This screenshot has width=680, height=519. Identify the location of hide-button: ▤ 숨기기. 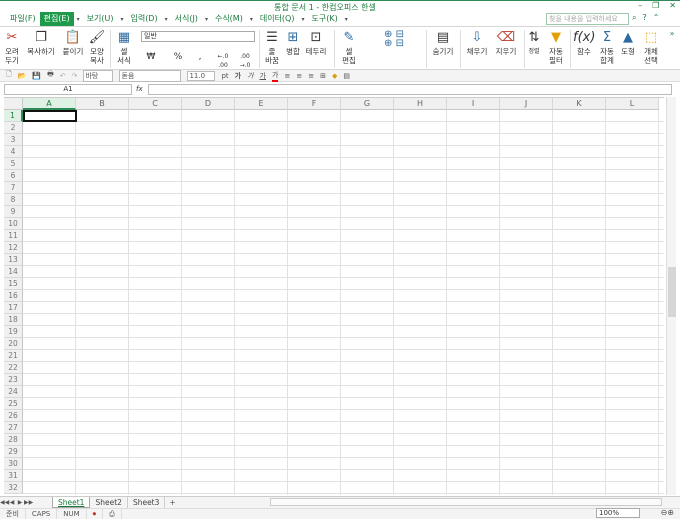
(443, 42).